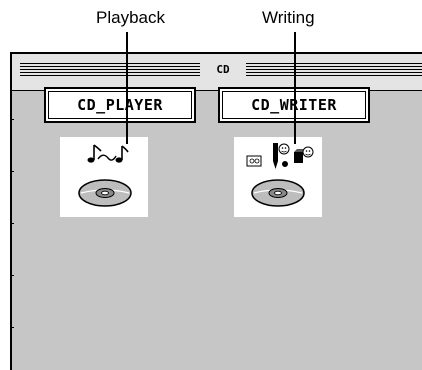 The image size is (422, 370). What do you see at coordinates (295, 88) in the screenshot?
I see `leader-line-writing` at bounding box center [295, 88].